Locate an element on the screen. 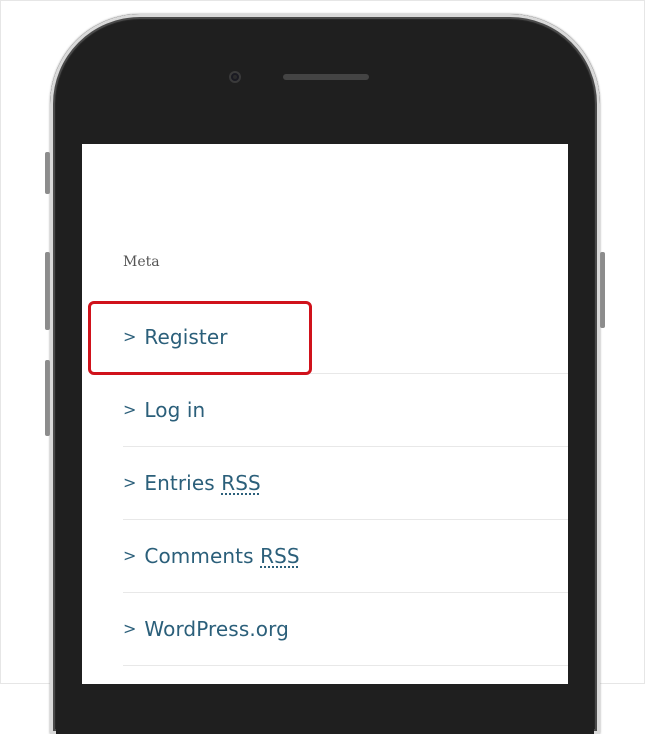 The width and height of the screenshot is (645, 734). meta-link-label: Entries RSS is located at coordinates (202, 483).